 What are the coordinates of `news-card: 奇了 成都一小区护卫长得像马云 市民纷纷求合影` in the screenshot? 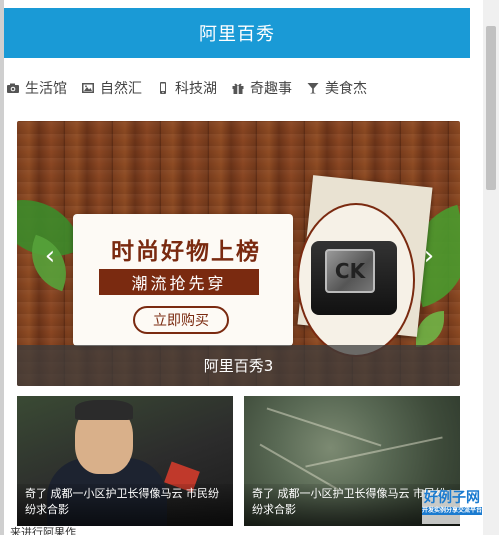 It's located at (125, 461).